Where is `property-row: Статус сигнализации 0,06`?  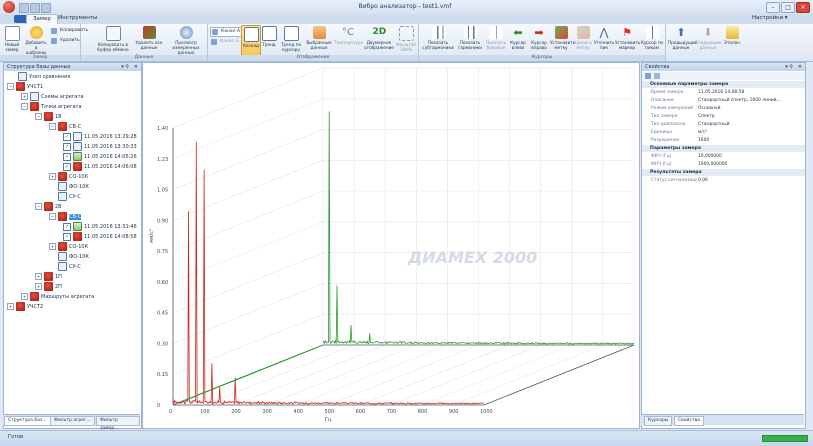 property-row: Статус сигнализации 0,06 is located at coordinates (723, 180).